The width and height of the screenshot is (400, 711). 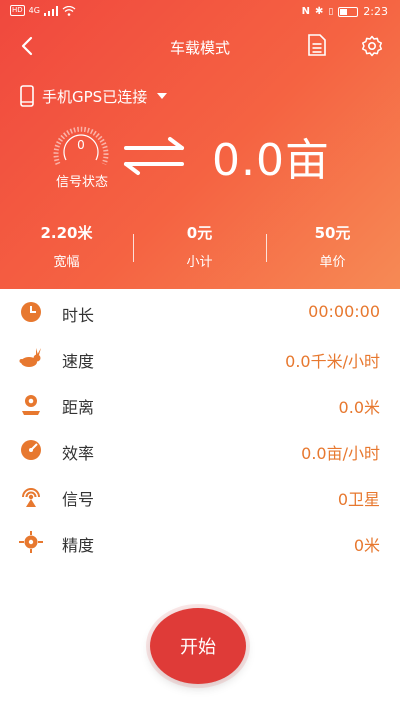 What do you see at coordinates (154, 156) in the screenshot?
I see `swap-arrows-icon` at bounding box center [154, 156].